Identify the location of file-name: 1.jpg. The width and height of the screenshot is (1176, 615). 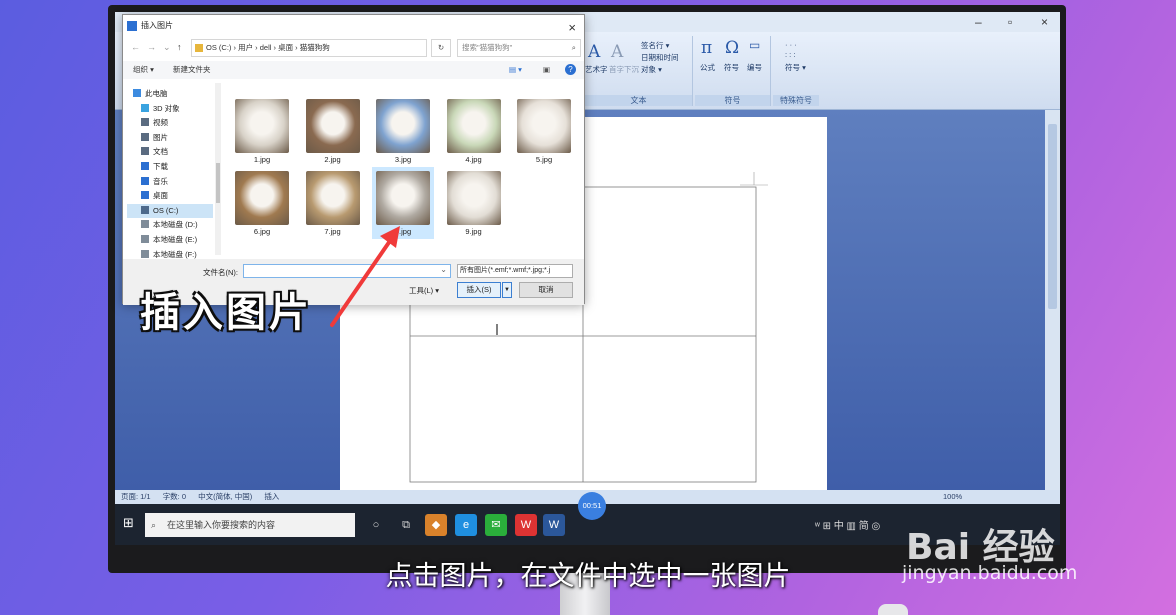
(262, 159).